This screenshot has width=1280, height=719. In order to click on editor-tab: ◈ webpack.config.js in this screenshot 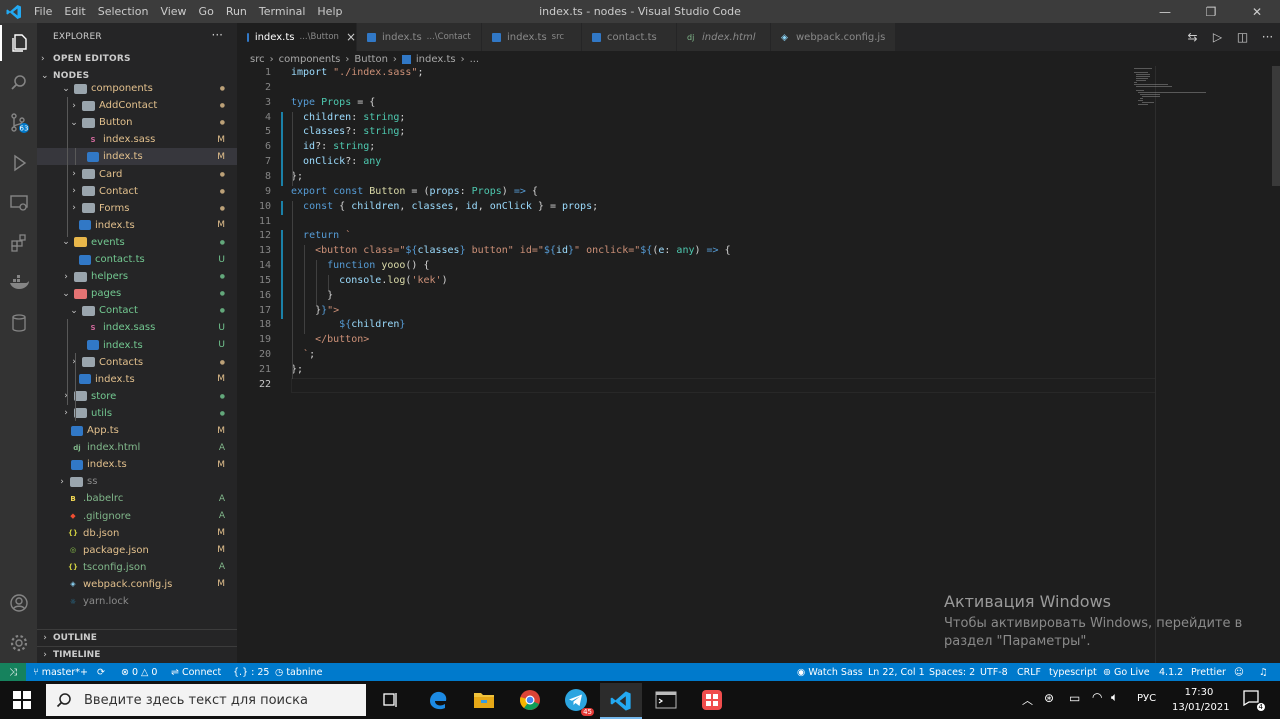, I will do `click(833, 37)`.